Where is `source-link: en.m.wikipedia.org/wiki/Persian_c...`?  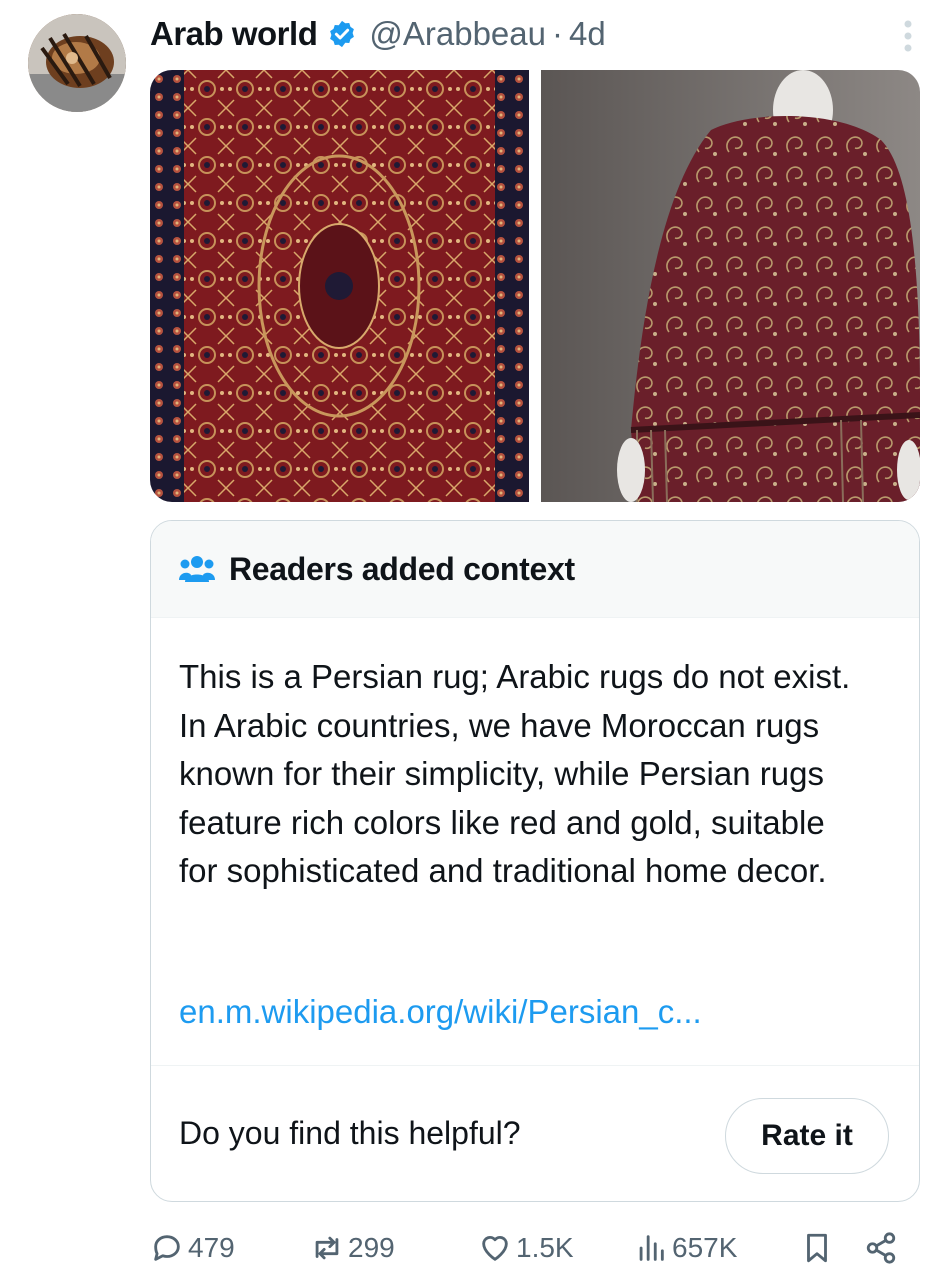
source-link: en.m.wikipedia.org/wiki/Persian_c... is located at coordinates (440, 1012).